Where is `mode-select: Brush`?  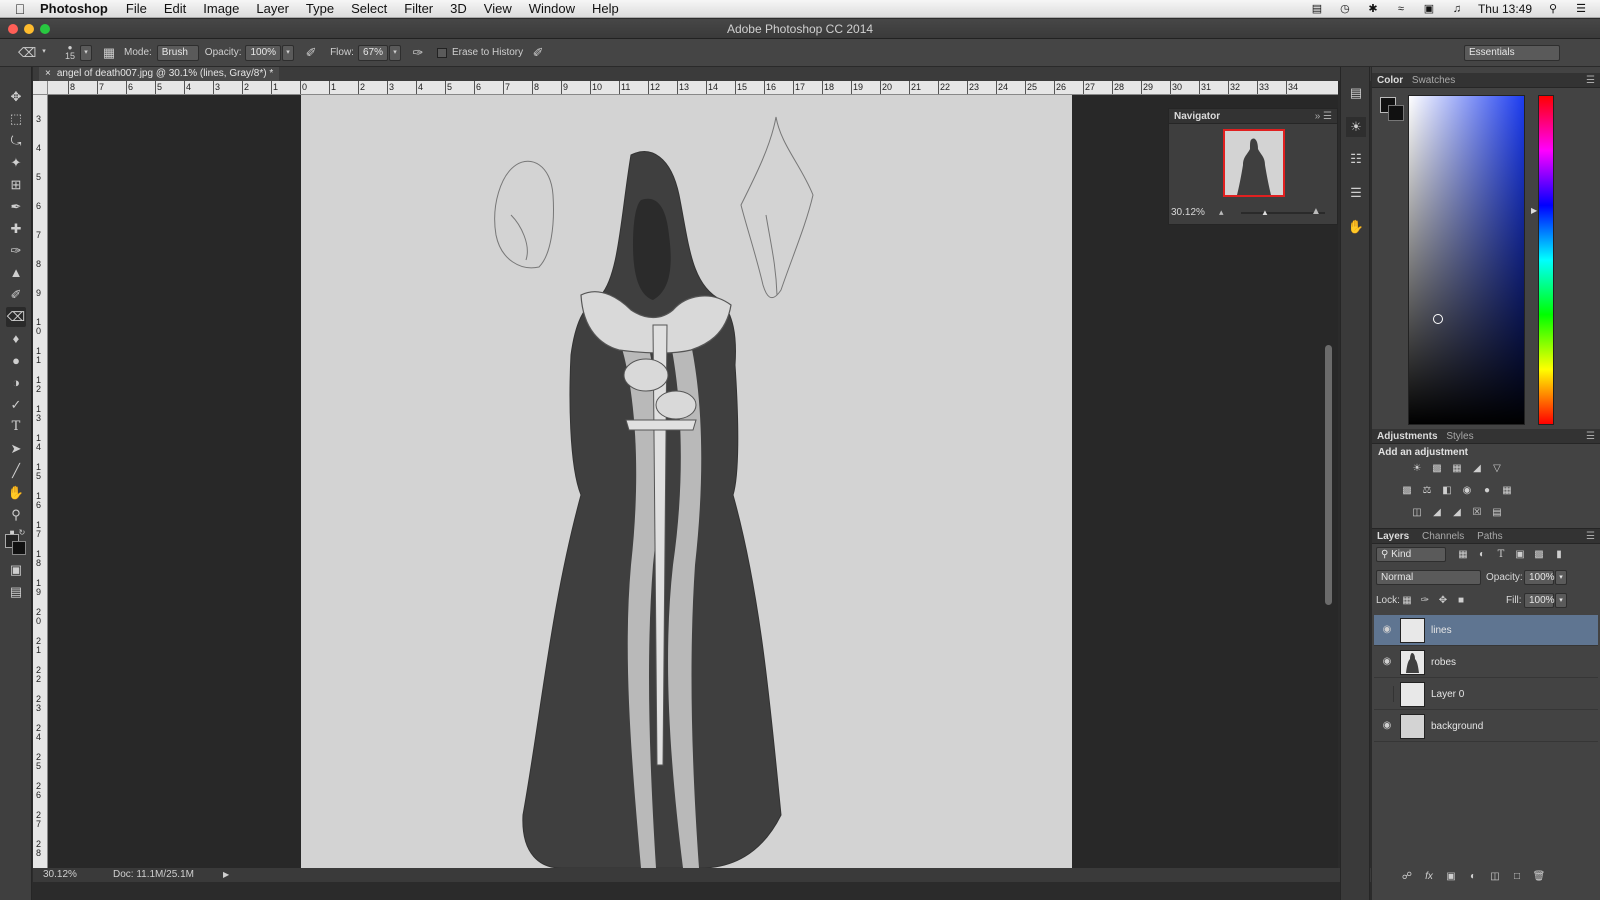 mode-select: Brush is located at coordinates (177, 52).